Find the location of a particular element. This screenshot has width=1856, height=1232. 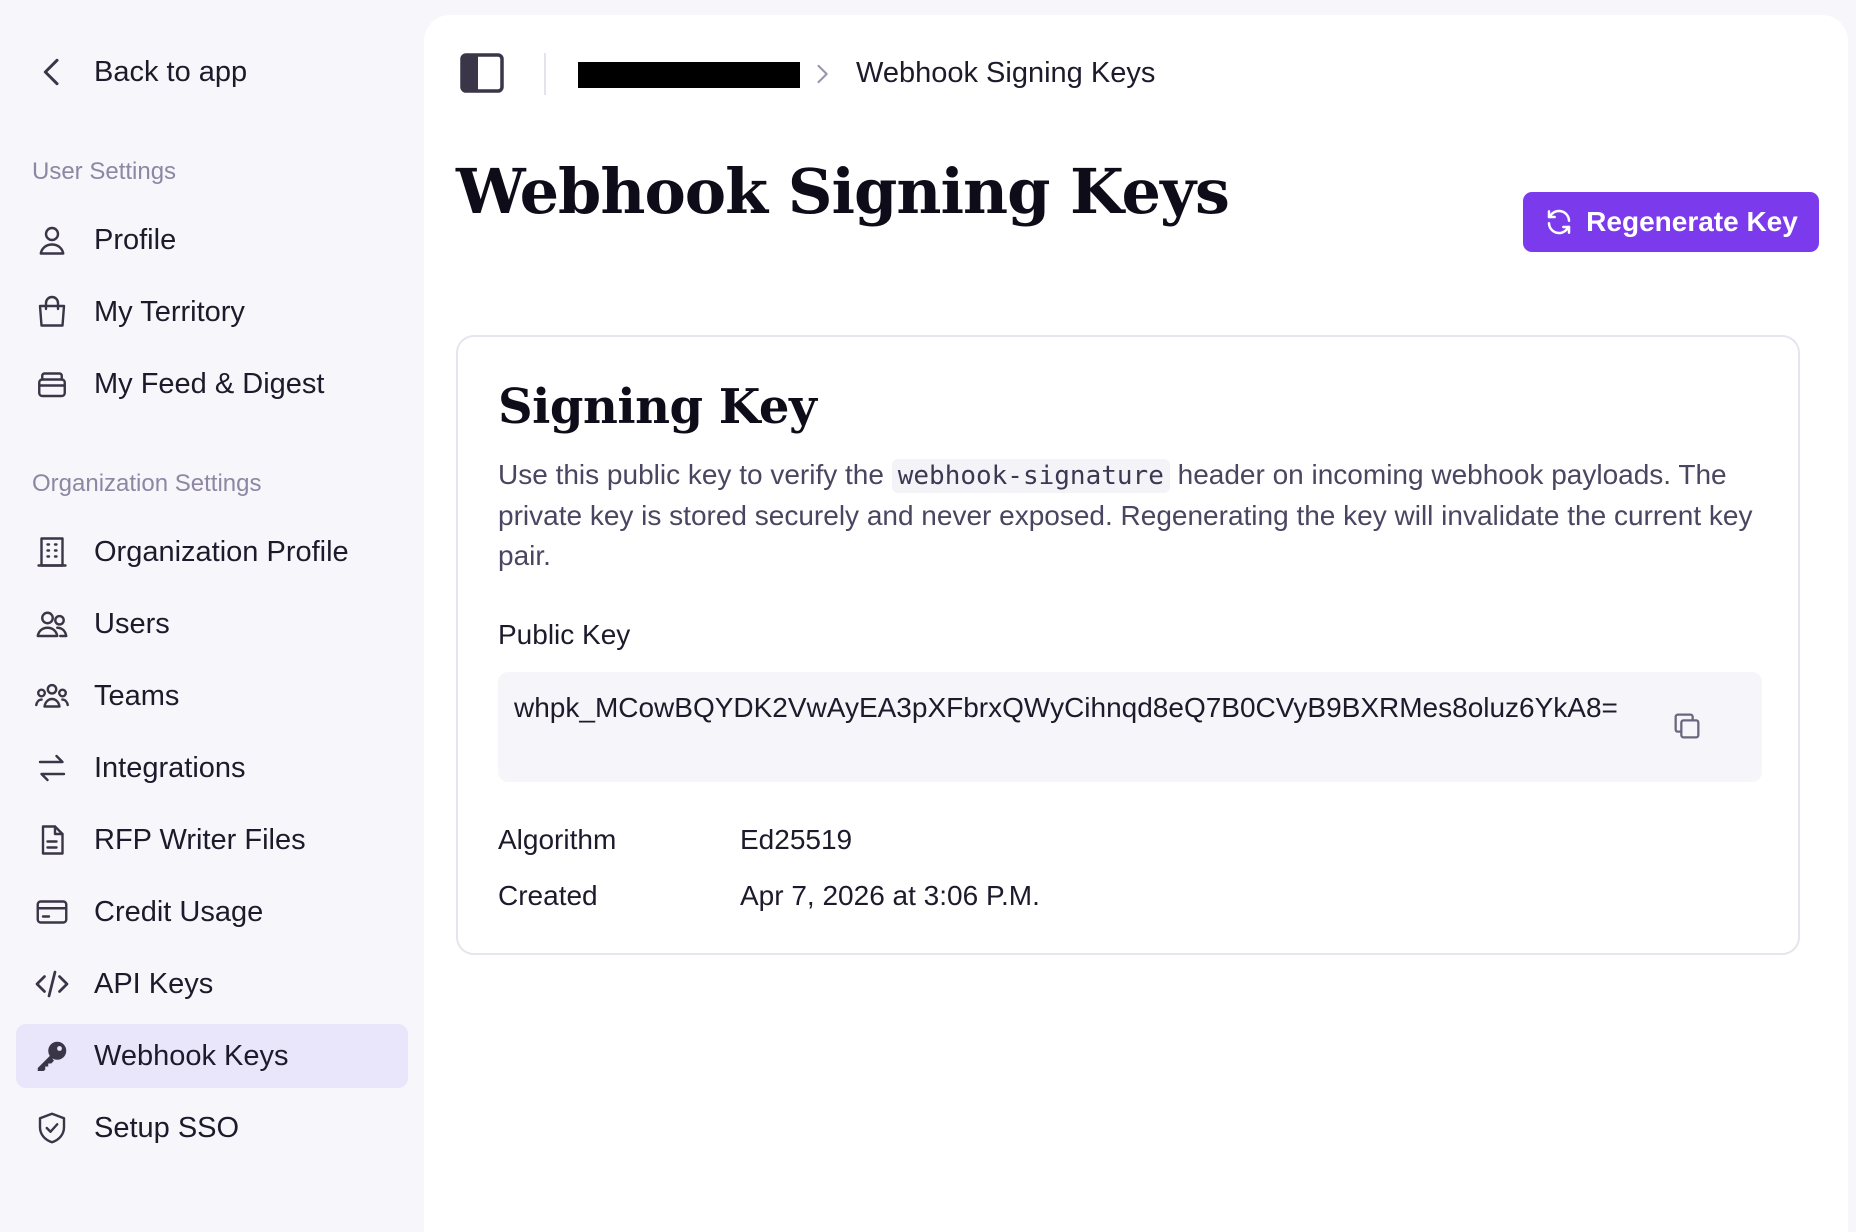

sidebar-item-profile: Profile is located at coordinates (212, 240).